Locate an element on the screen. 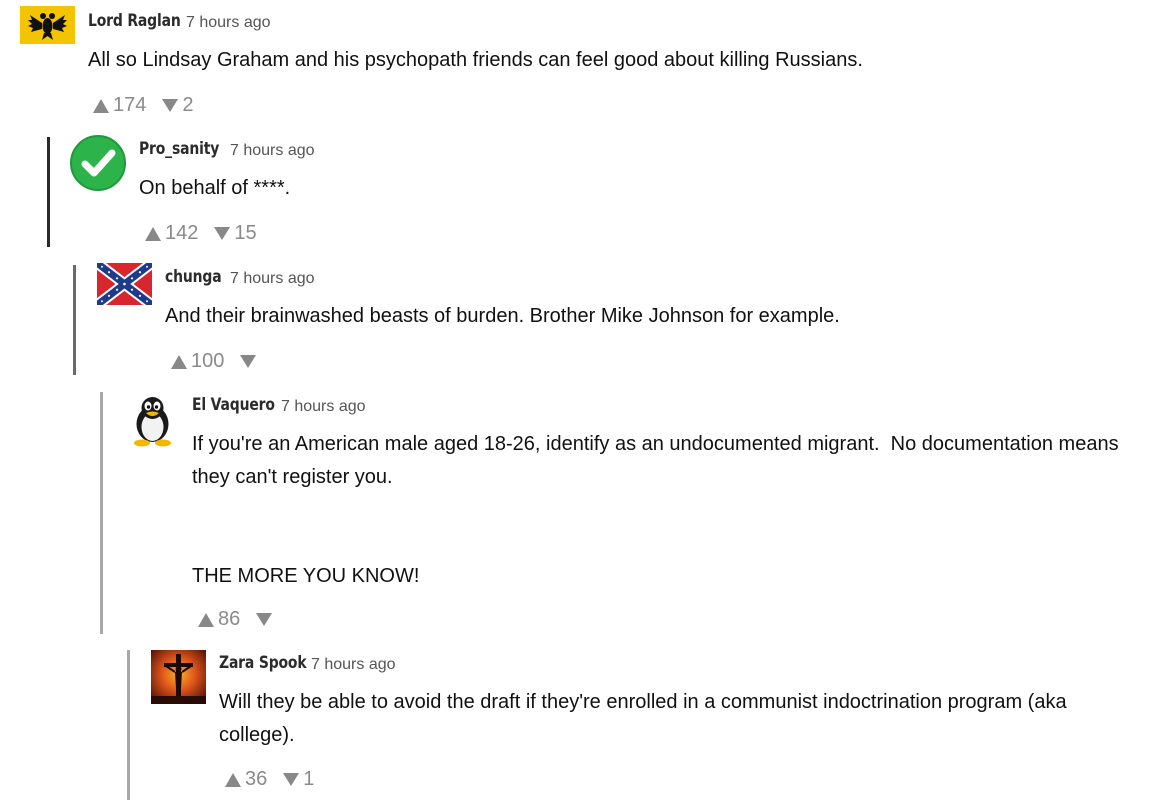 This screenshot has height=800, width=1157. downvote-count: 15 is located at coordinates (245, 233).